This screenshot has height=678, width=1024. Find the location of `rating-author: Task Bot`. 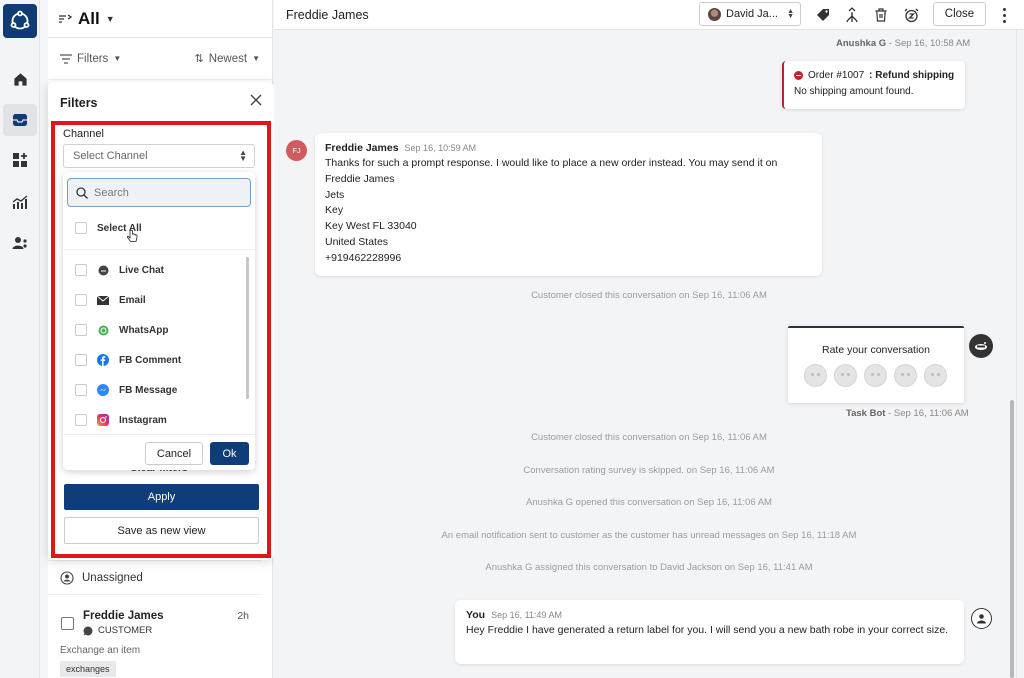

rating-author: Task Bot is located at coordinates (866, 413).